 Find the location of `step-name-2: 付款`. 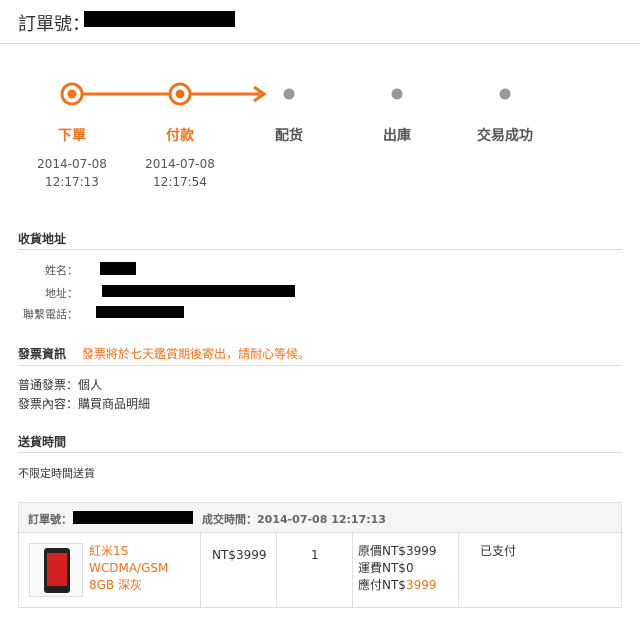

step-name-2: 付款 is located at coordinates (180, 136).